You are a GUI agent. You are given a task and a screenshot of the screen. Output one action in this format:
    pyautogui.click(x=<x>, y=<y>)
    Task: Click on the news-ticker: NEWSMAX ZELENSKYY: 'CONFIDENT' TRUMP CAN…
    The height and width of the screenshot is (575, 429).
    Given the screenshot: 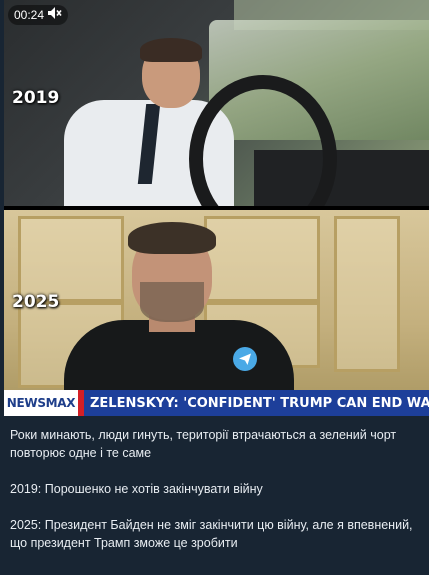 What is the action you would take?
    pyautogui.click(x=216, y=403)
    